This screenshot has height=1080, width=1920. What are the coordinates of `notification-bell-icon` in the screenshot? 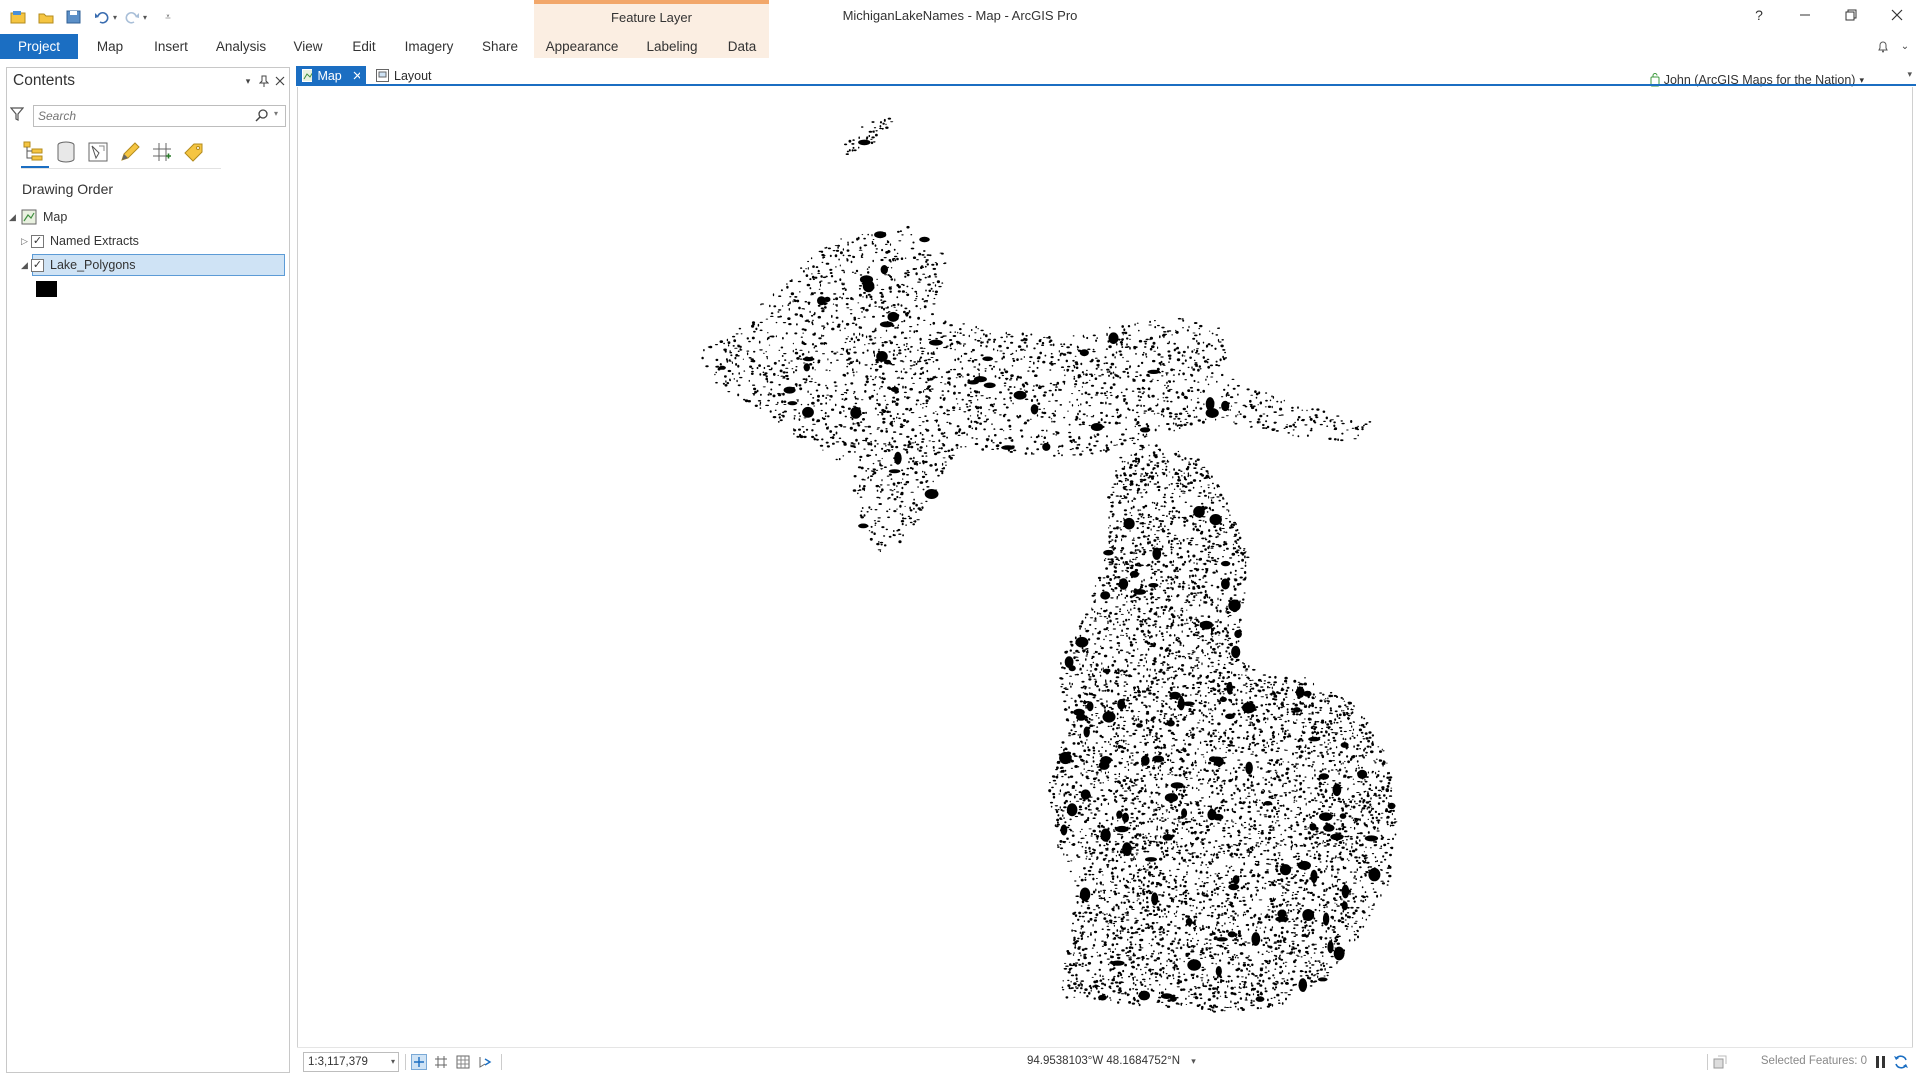 It's located at (1883, 46).